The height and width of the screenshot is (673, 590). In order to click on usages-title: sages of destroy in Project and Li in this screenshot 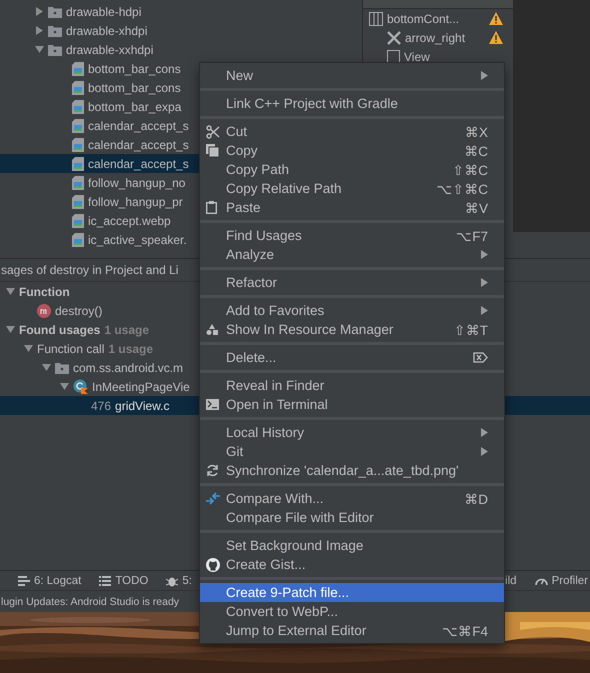, I will do `click(89, 270)`.